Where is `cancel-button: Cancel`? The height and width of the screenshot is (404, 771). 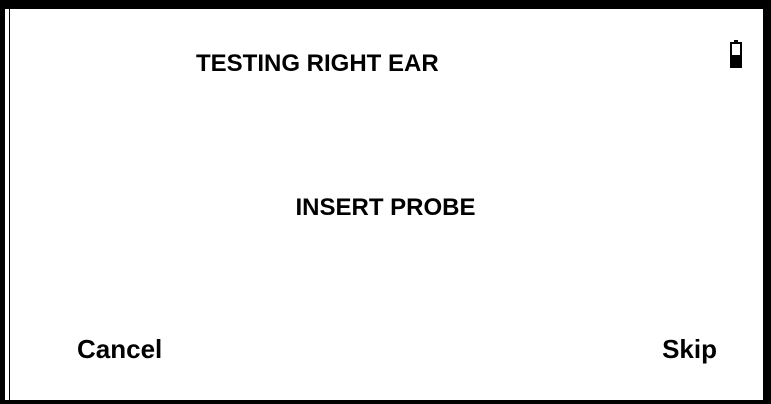 cancel-button: Cancel is located at coordinates (119, 349).